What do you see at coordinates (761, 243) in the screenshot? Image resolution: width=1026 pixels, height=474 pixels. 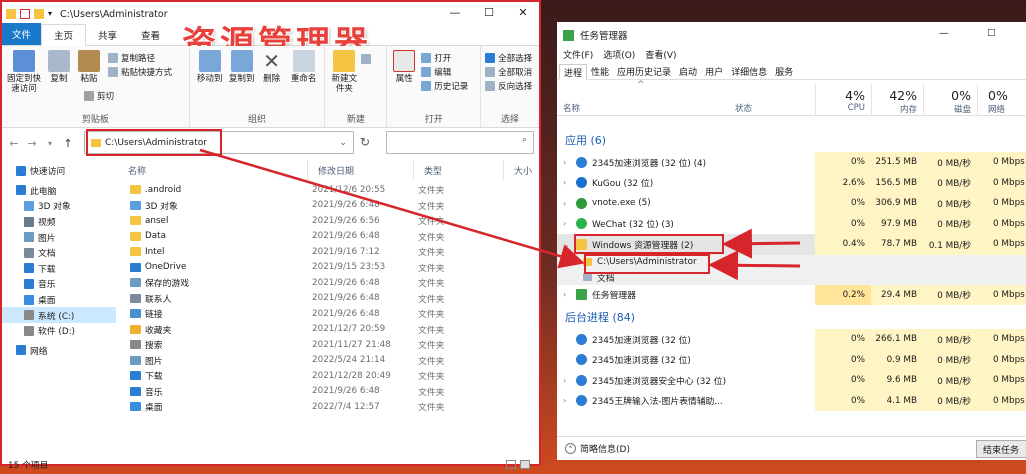 I see `arrow-to-explorer-row` at bounding box center [761, 243].